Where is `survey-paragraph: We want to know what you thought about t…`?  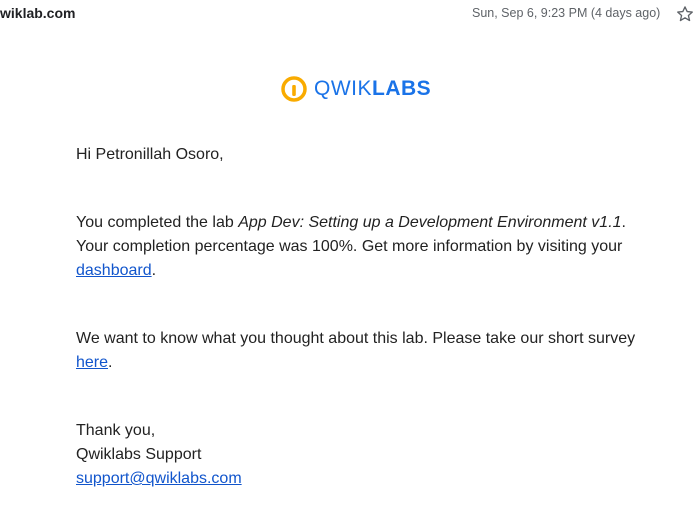
survey-paragraph: We want to know what you thought about t… is located at coordinates (366, 351).